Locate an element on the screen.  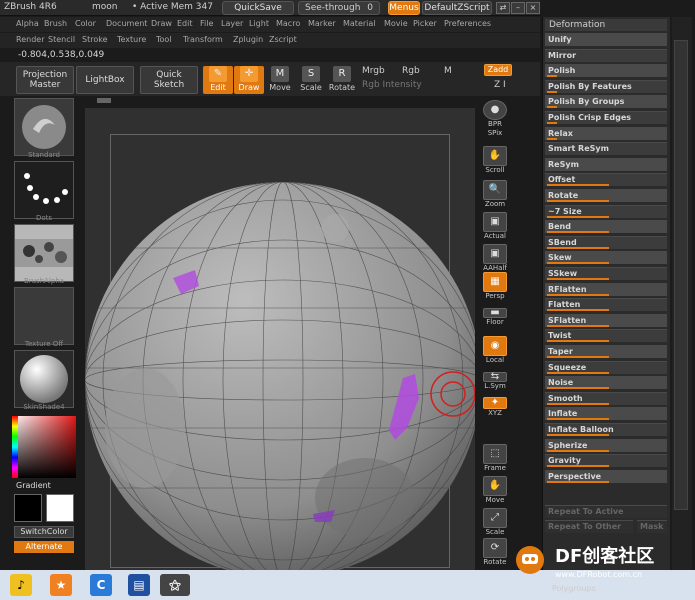
deform-offset: Offset is located at coordinates (606, 180).